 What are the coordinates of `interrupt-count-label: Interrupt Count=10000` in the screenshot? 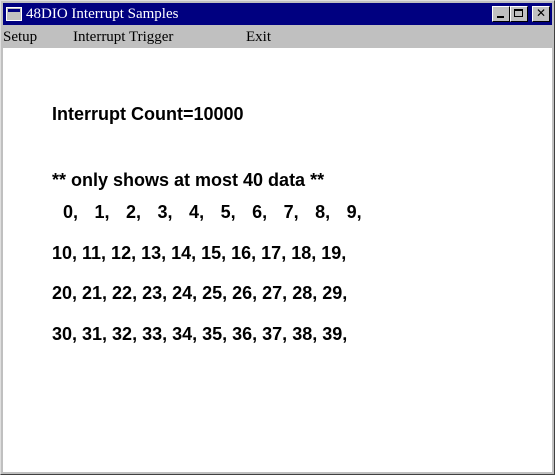 It's located at (148, 114).